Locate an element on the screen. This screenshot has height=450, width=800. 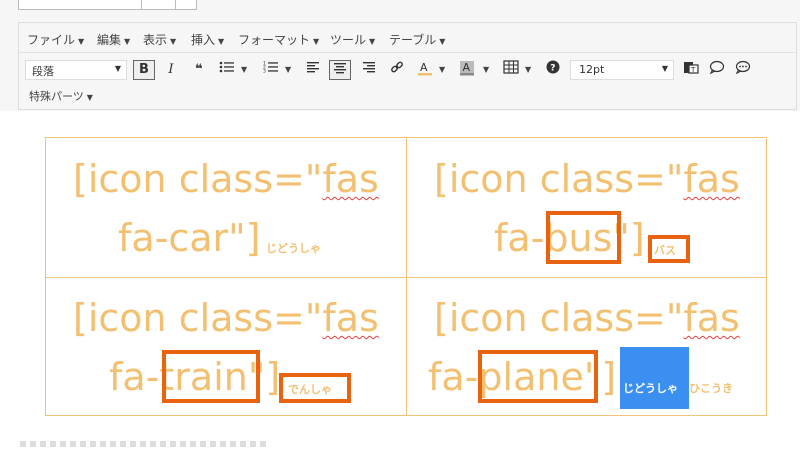
cell-4-ruby: ひこうき is located at coordinates (711, 388).